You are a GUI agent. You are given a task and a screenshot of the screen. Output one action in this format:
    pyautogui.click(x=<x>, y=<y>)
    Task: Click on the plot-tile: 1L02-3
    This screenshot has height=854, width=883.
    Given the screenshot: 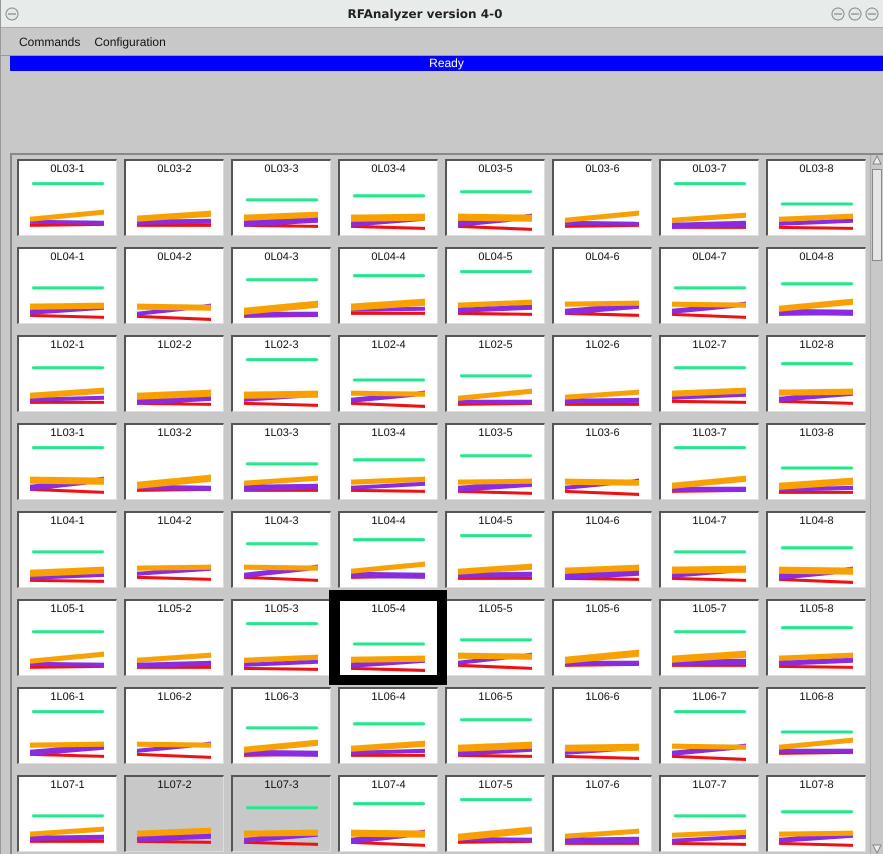 What is the action you would take?
    pyautogui.click(x=281, y=373)
    